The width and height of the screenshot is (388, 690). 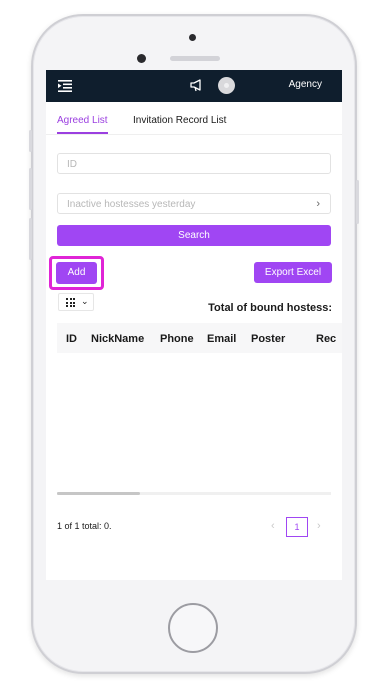 What do you see at coordinates (197, 85) in the screenshot?
I see `megaphone-icon` at bounding box center [197, 85].